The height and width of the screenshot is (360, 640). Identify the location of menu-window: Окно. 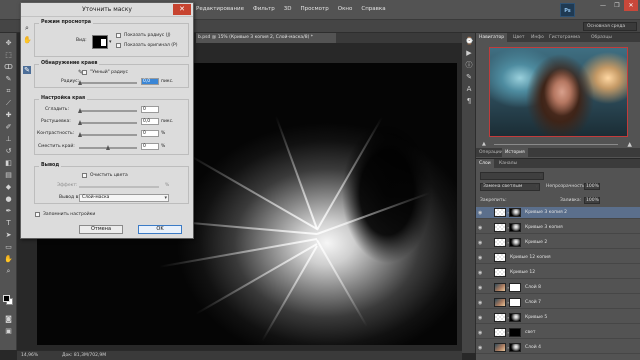
(345, 9).